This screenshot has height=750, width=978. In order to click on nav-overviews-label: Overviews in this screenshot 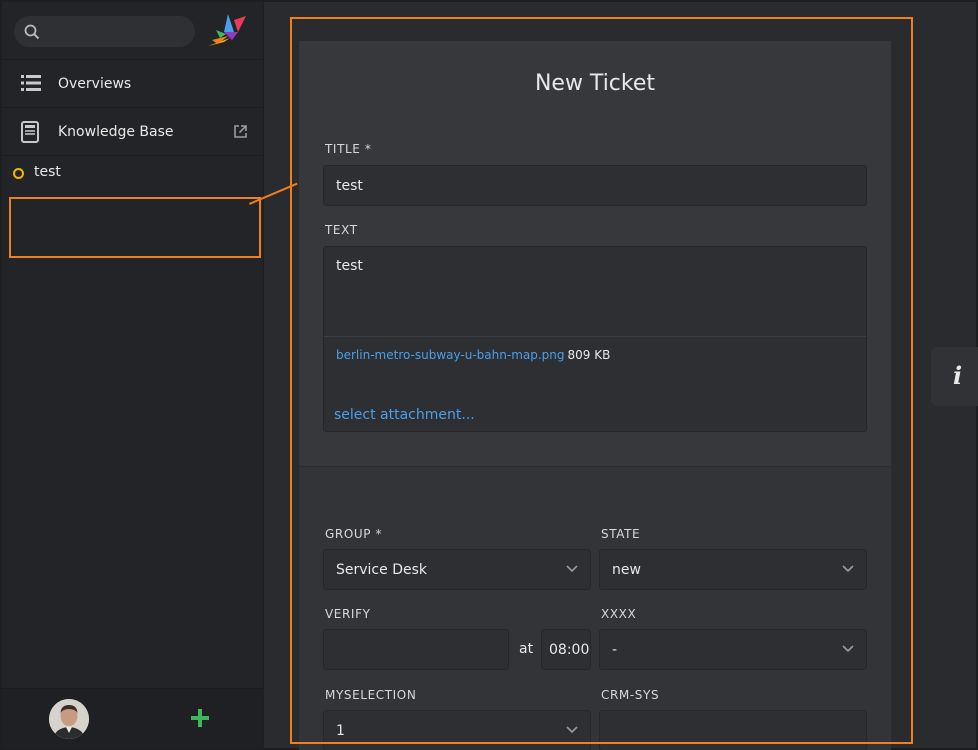, I will do `click(95, 83)`.